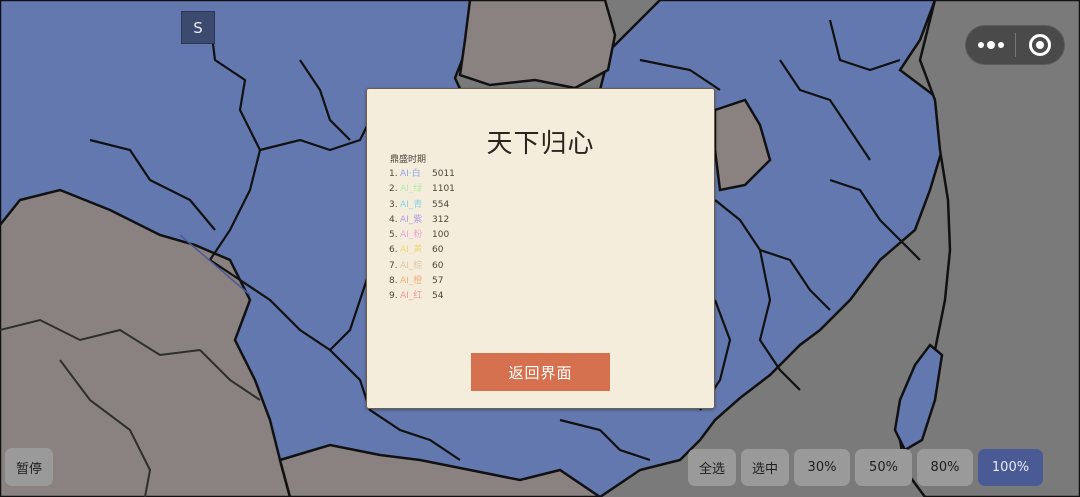 Image resolution: width=1080 pixels, height=497 pixels. What do you see at coordinates (393, 174) in the screenshot?
I see `ranking-index: 1.` at bounding box center [393, 174].